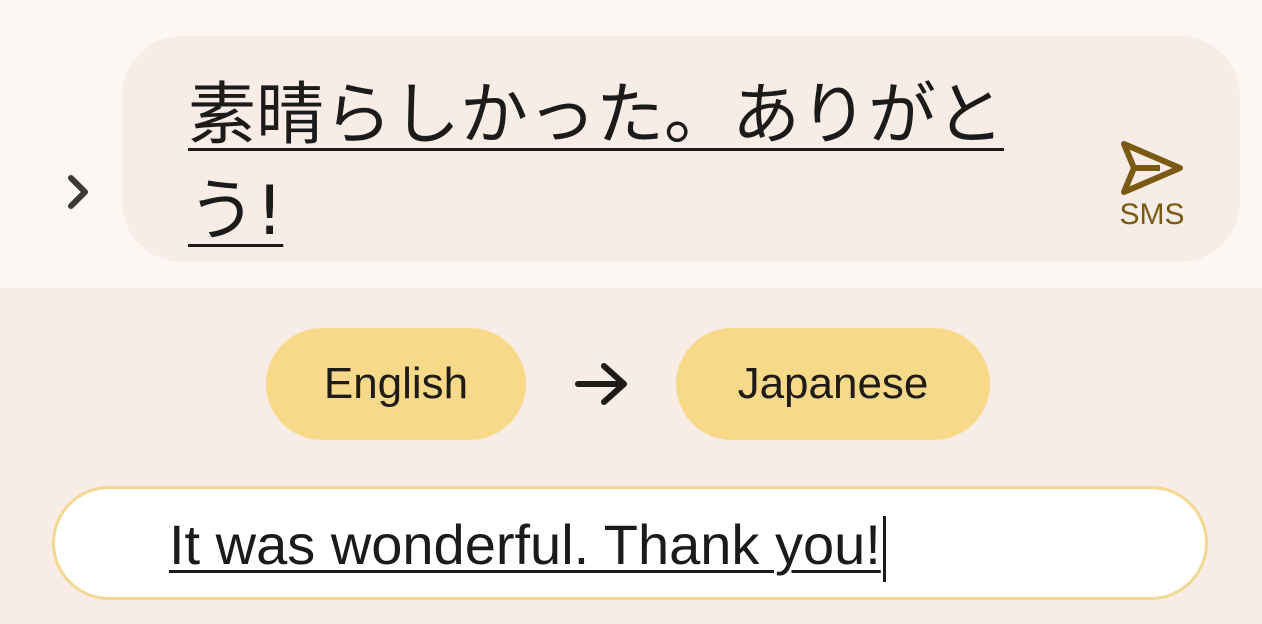 Image resolution: width=1262 pixels, height=624 pixels. I want to click on target-language-button: Japanese, so click(833, 384).